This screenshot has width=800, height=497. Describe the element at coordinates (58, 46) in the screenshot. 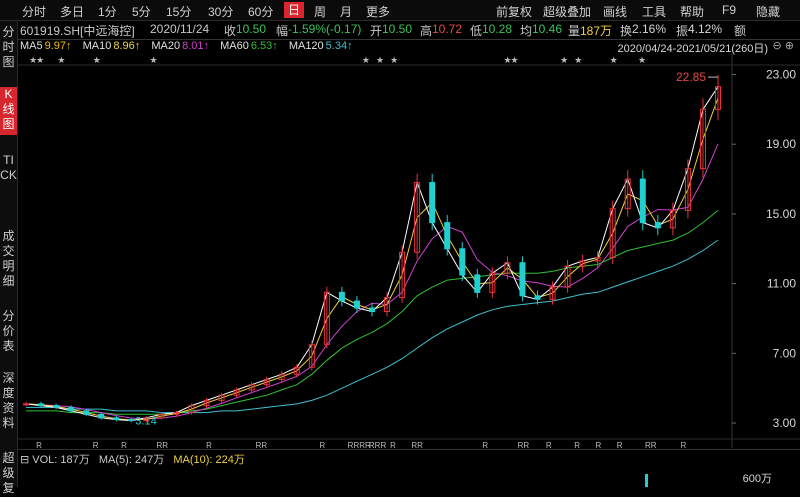

I see `ma5-value: 9.97↑` at that location.